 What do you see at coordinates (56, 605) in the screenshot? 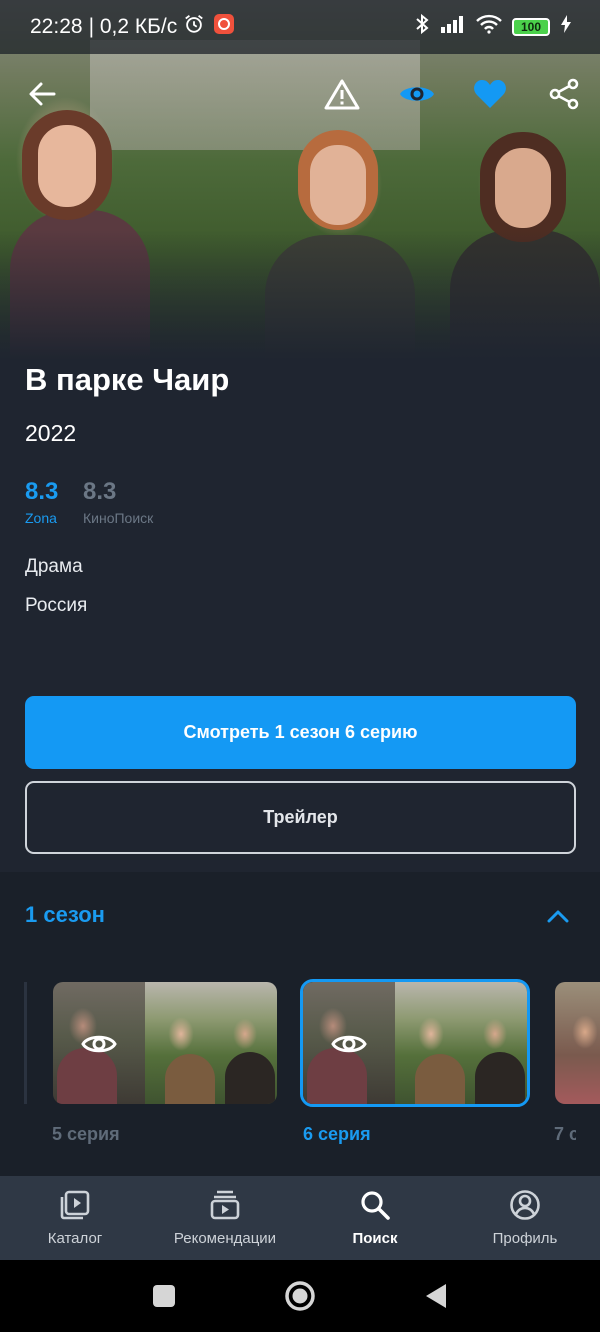
I see `movie-country: Россия` at bounding box center [56, 605].